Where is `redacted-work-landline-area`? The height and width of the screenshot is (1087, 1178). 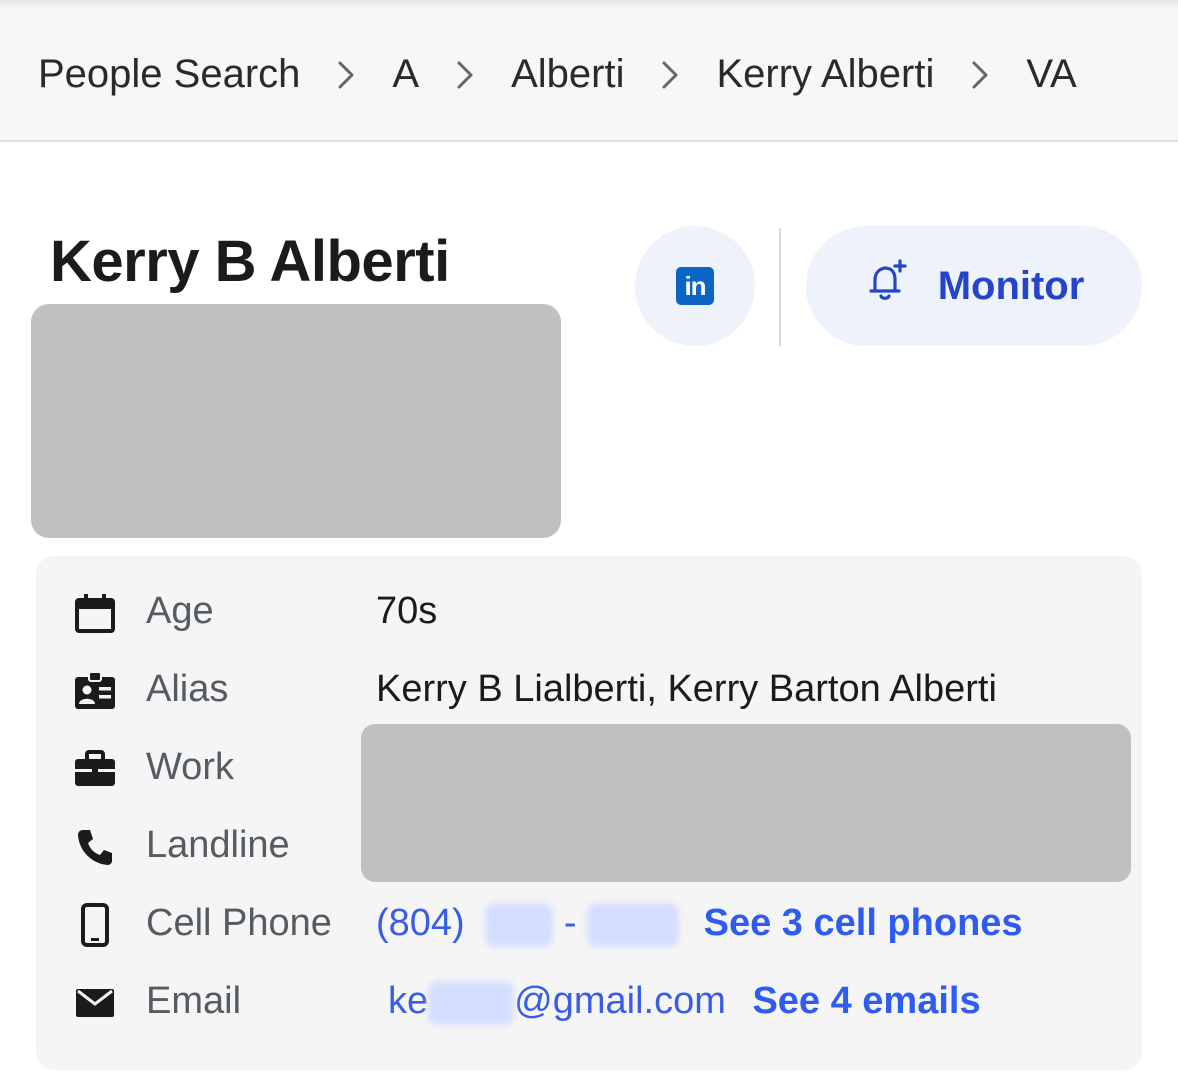
redacted-work-landline-area is located at coordinates (746, 803).